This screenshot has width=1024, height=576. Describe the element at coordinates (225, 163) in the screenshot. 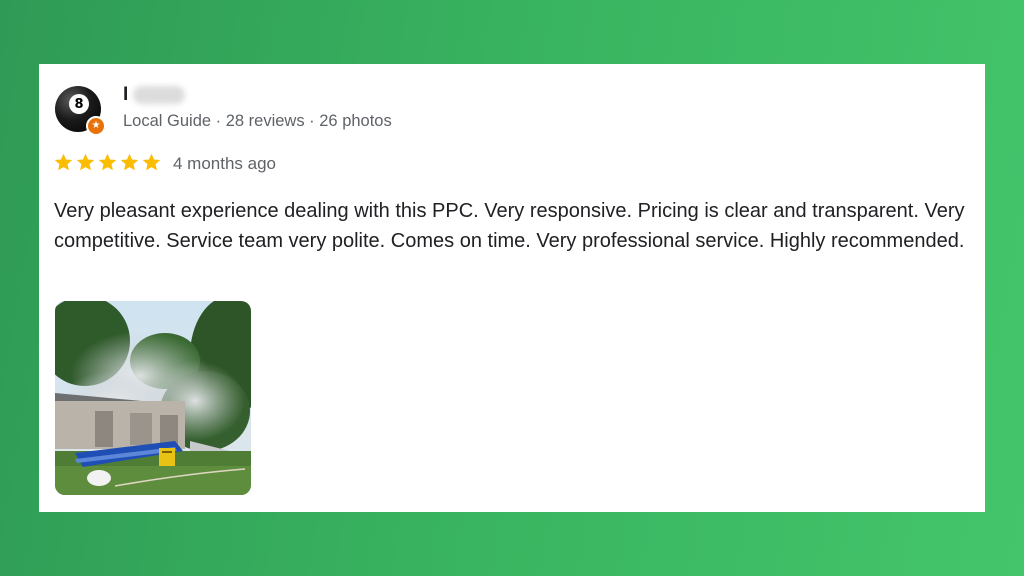

I see `review-date: 4 months ago` at that location.